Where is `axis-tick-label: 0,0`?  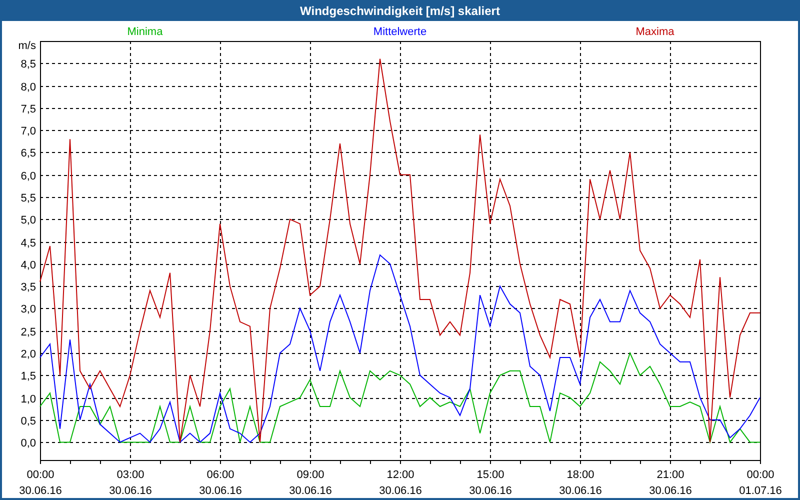 axis-tick-label: 0,0 is located at coordinates (28, 444).